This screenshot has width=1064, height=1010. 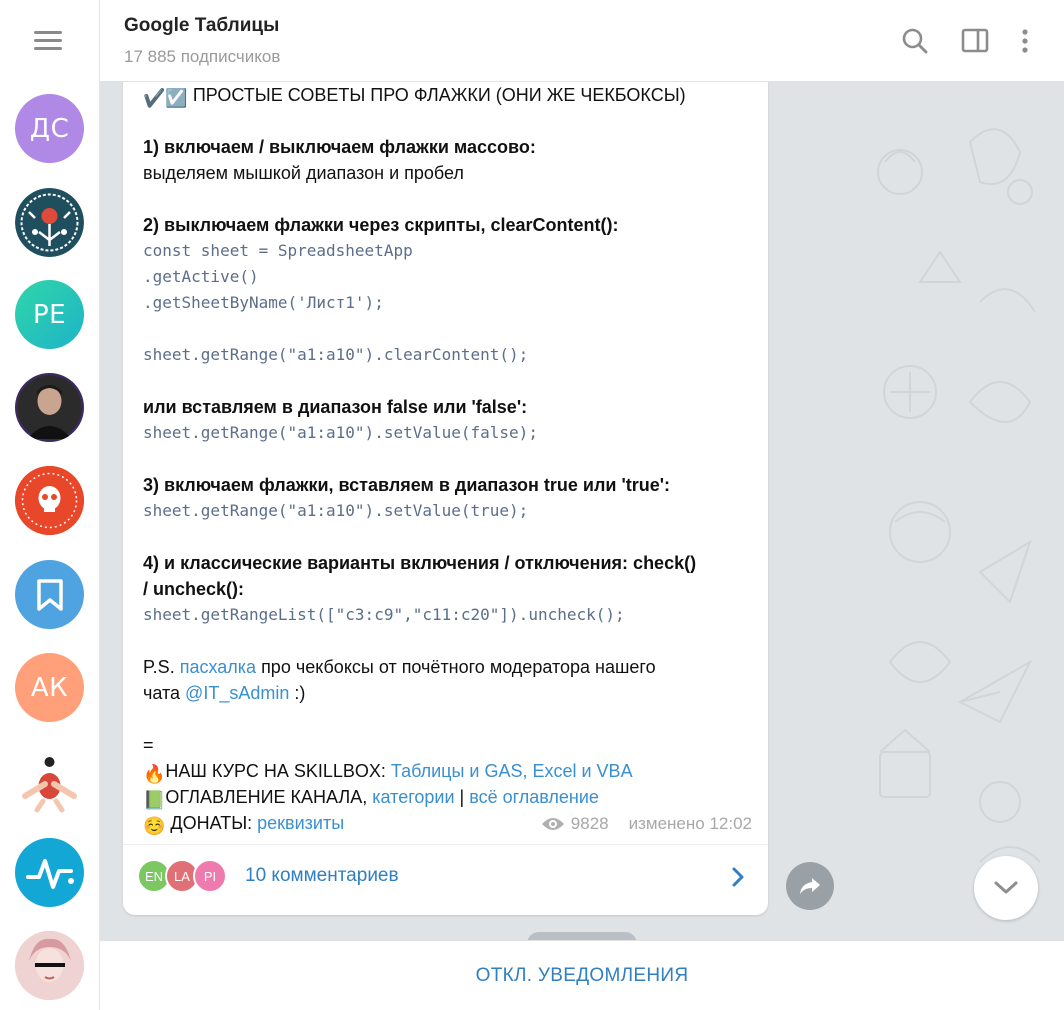 I want to click on code-line: const sheet = SpreadsheetApp, so click(x=448, y=251).